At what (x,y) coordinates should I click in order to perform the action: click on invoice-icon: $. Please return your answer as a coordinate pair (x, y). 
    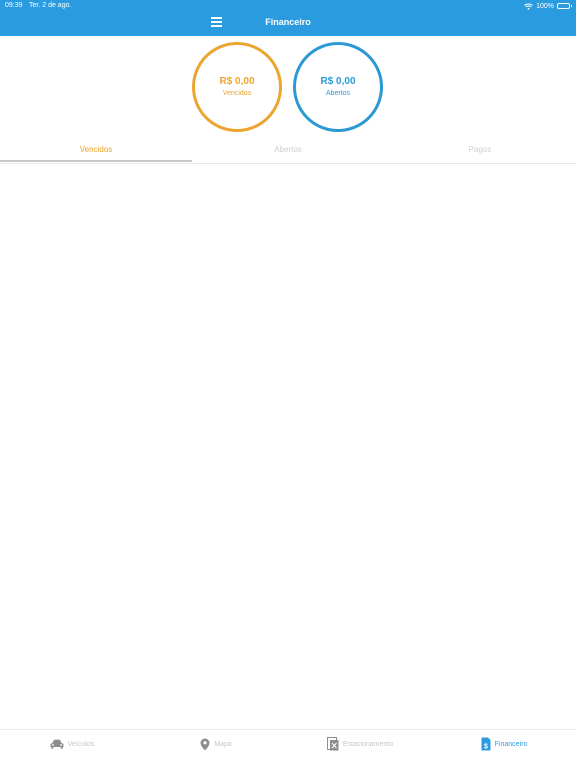
    Looking at the image, I should click on (486, 744).